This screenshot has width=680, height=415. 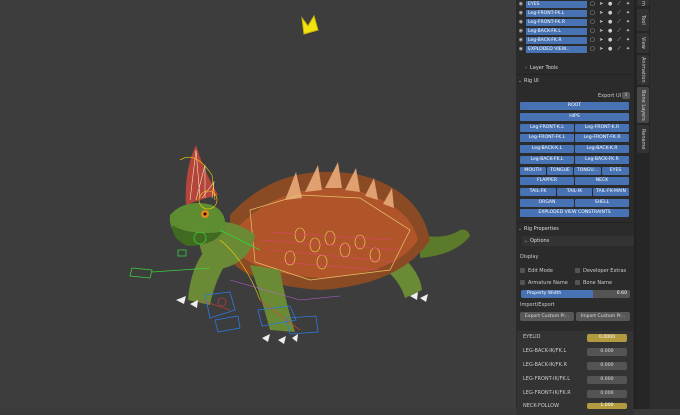 What do you see at coordinates (547, 128) in the screenshot?
I see `rig-button-leg: Leg-FRONT-K.L` at bounding box center [547, 128].